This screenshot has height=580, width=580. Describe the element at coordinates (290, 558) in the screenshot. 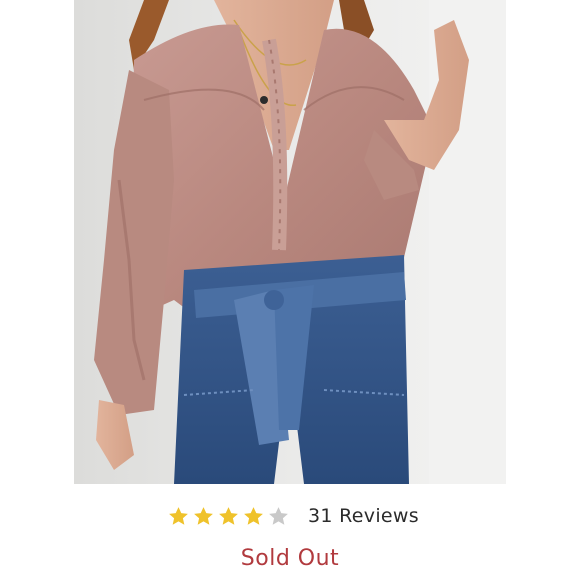

I see `sold-out-label: Sold Out` at that location.